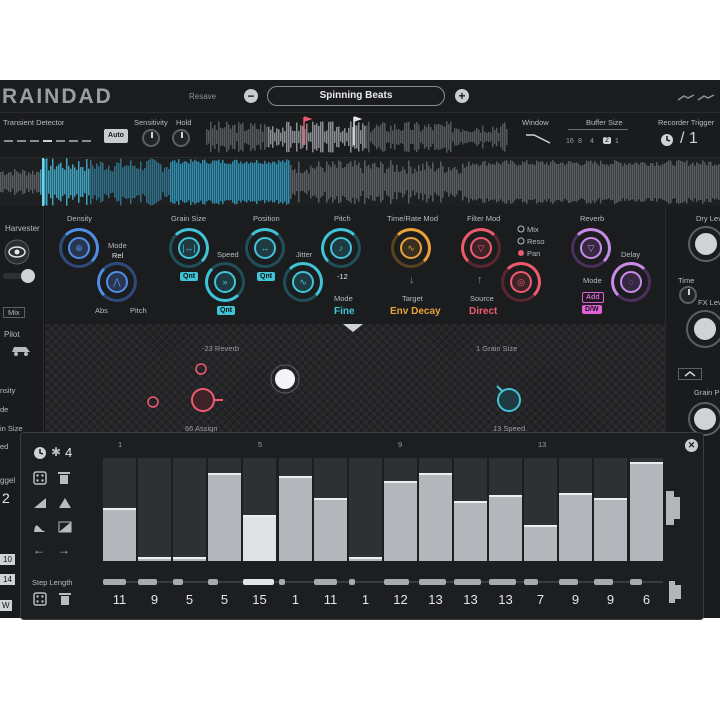 This screenshot has width=720, height=720. Describe the element at coordinates (533, 253) in the screenshot. I see `filter-option-pan: Pan` at that location.